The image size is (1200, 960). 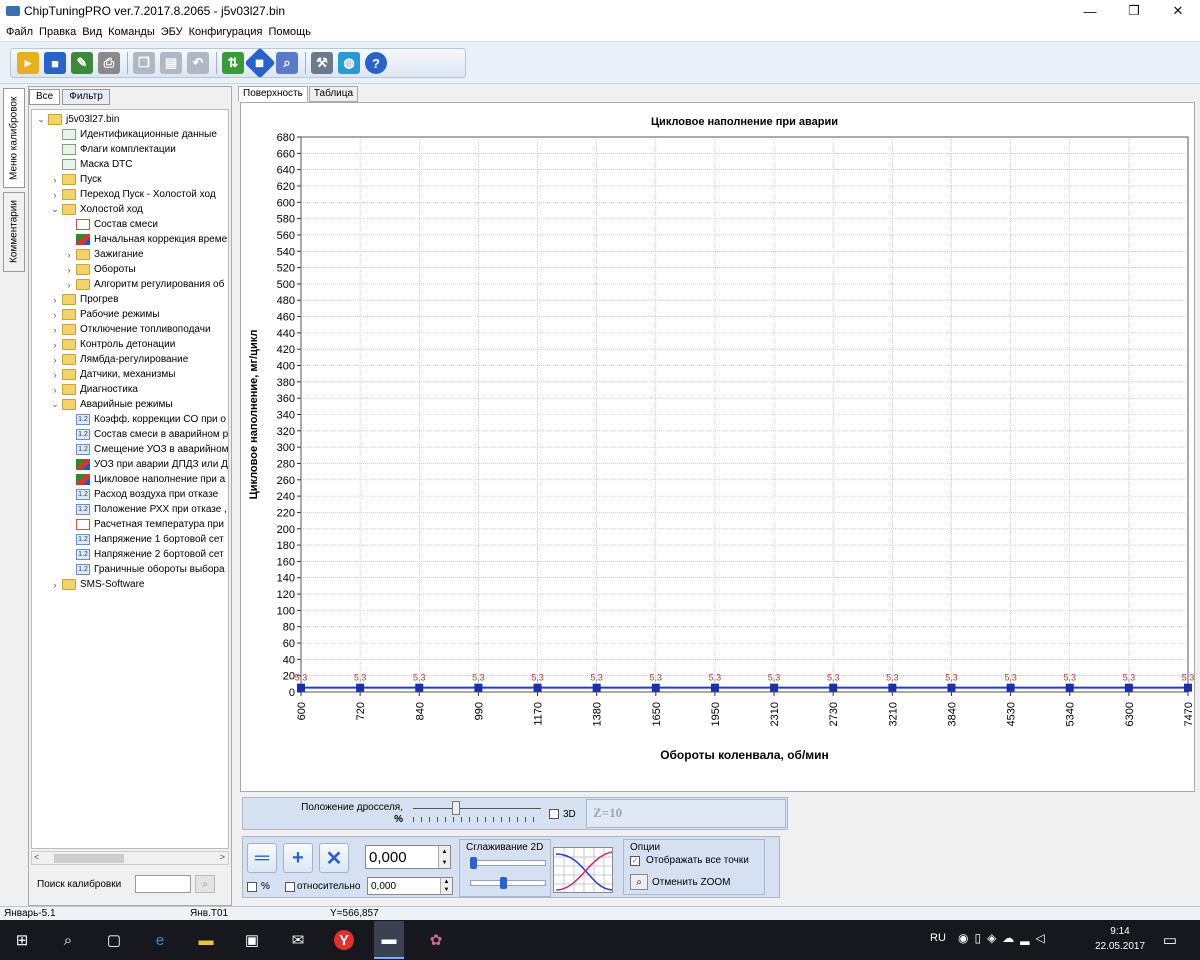 What do you see at coordinates (45, 97) in the screenshot?
I see `tree-tab-all: Все` at bounding box center [45, 97].